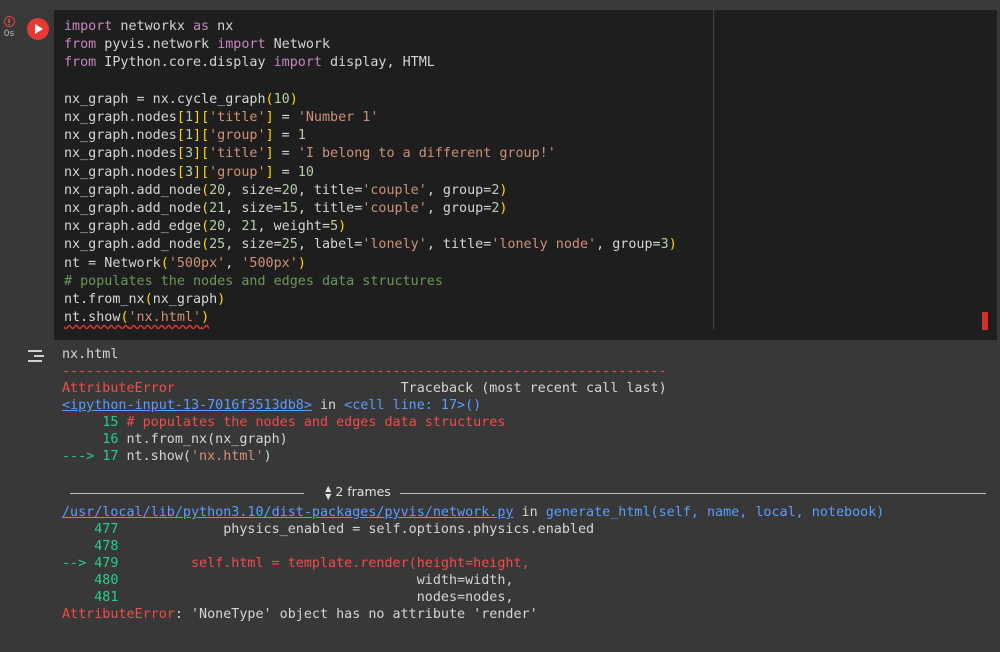 The height and width of the screenshot is (652, 1000). What do you see at coordinates (90, 354) in the screenshot?
I see `stdout-text: nx.html` at bounding box center [90, 354].